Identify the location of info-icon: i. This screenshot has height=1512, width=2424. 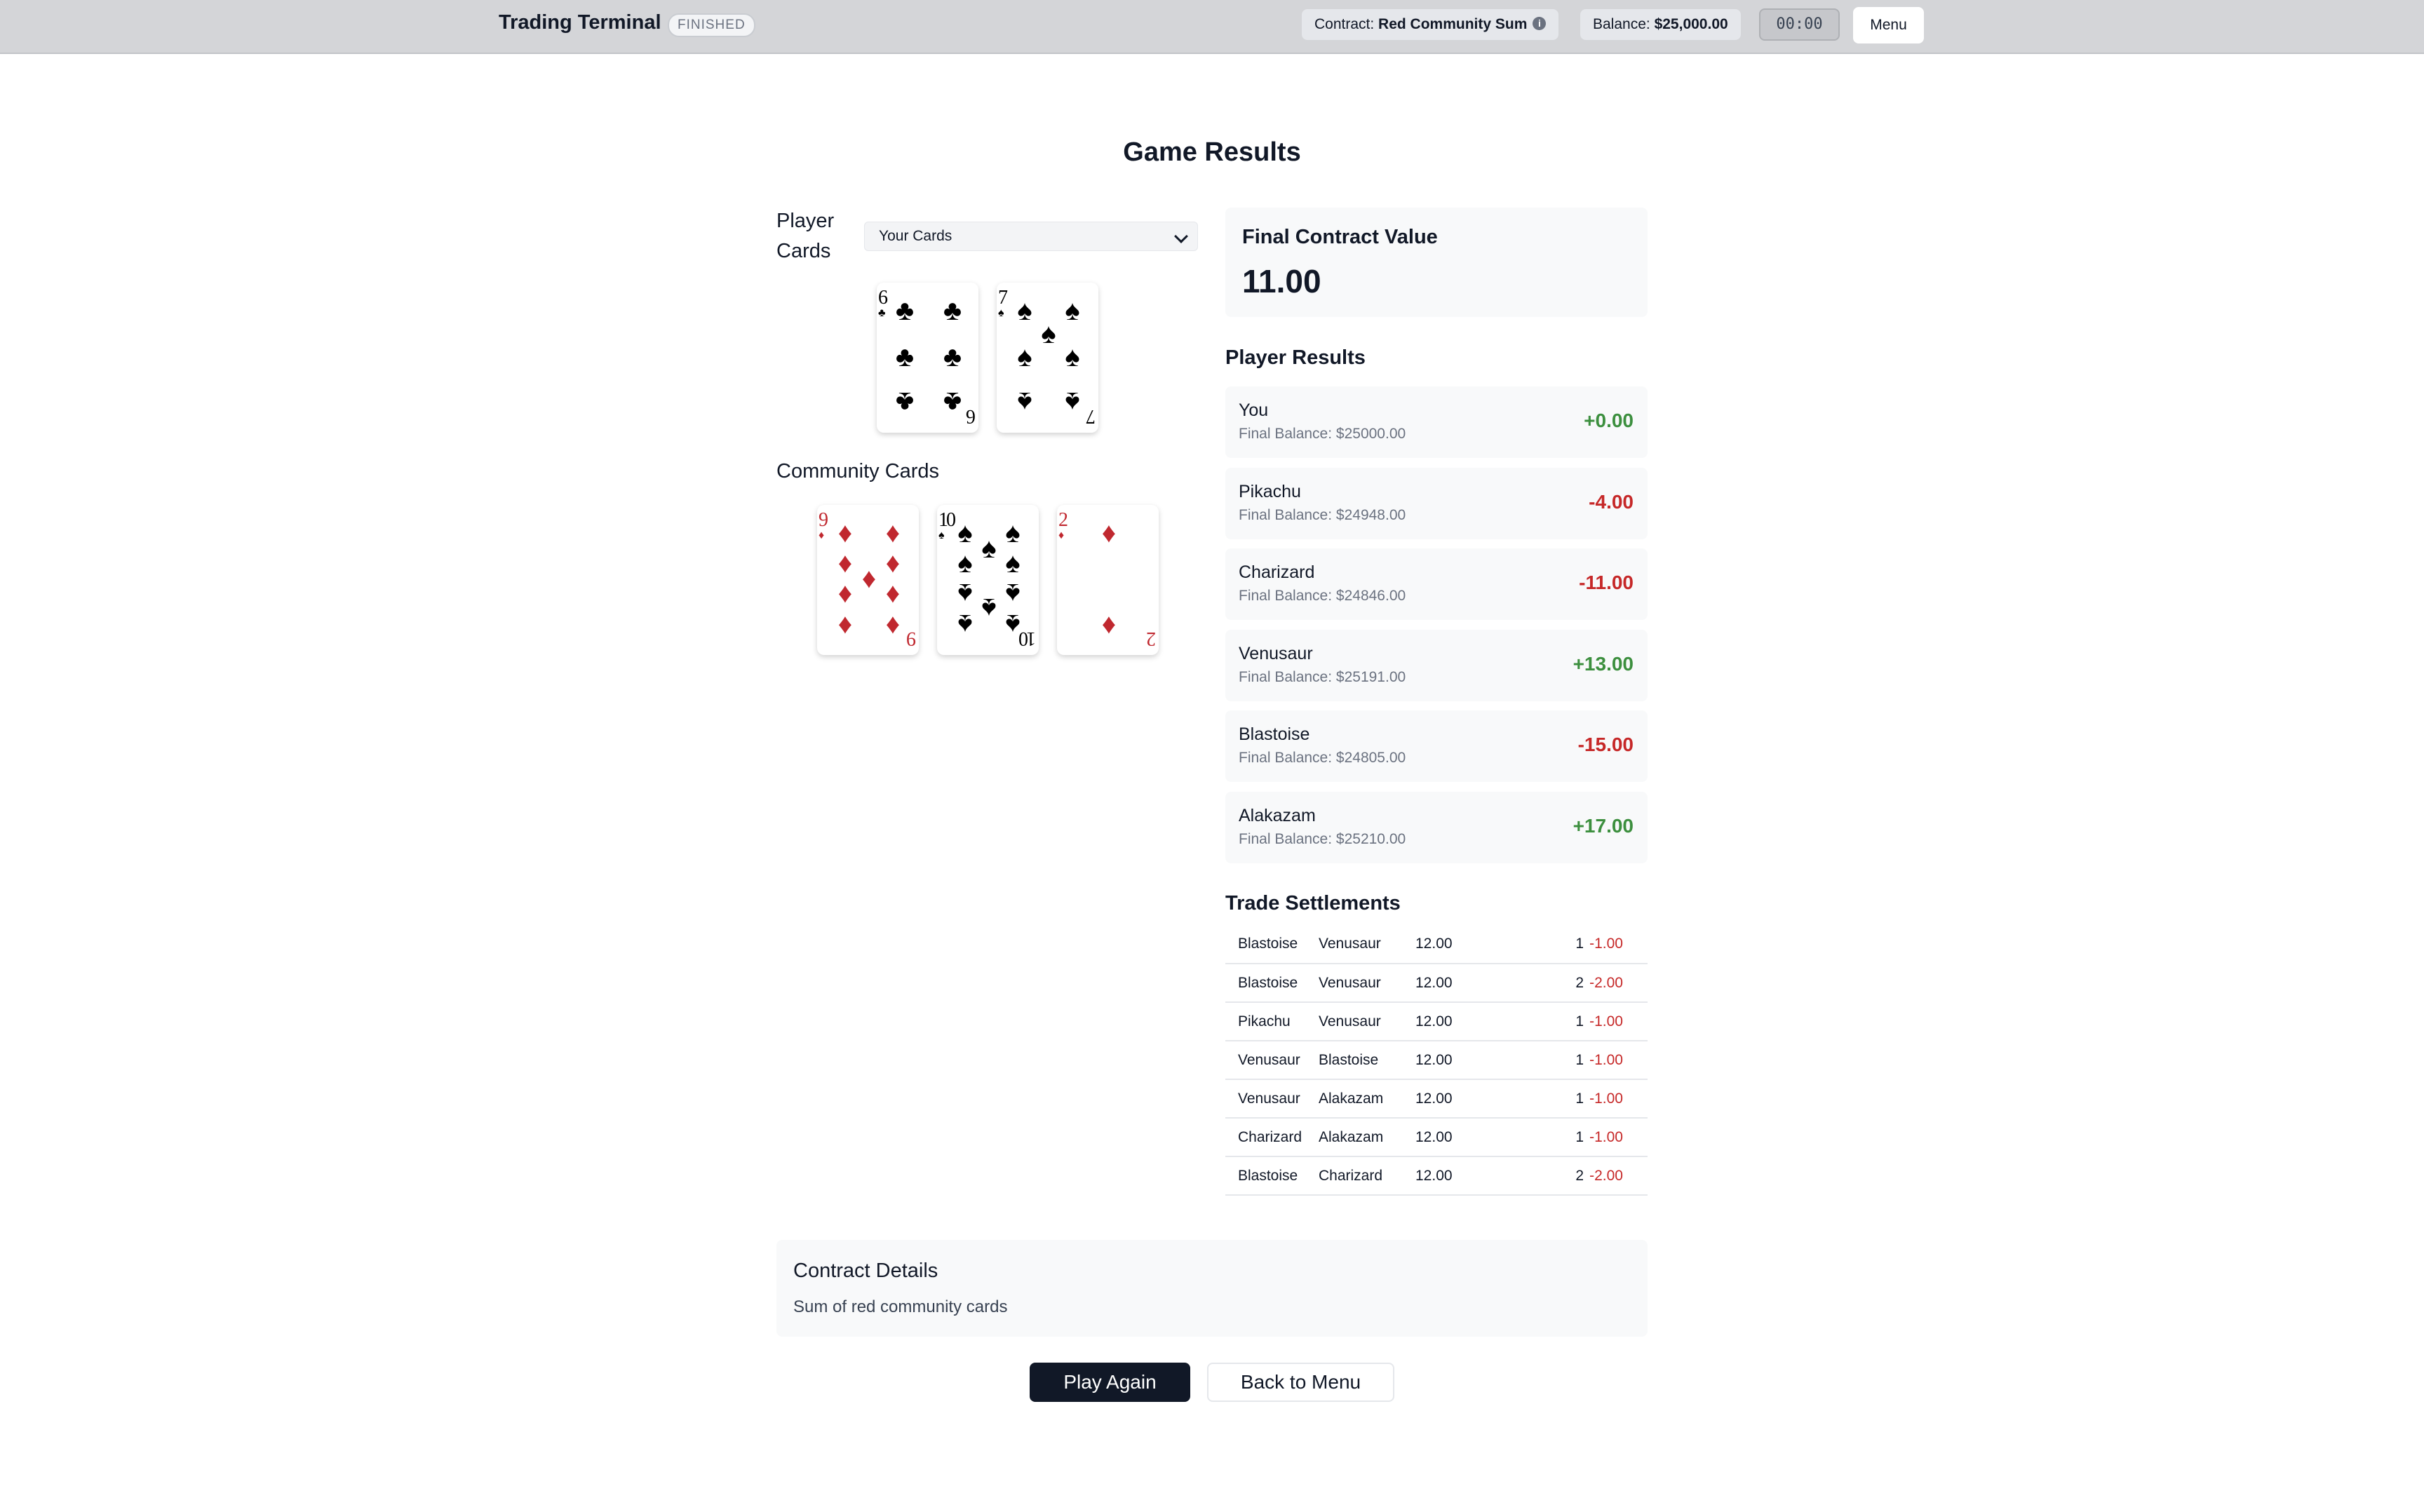
(1540, 23).